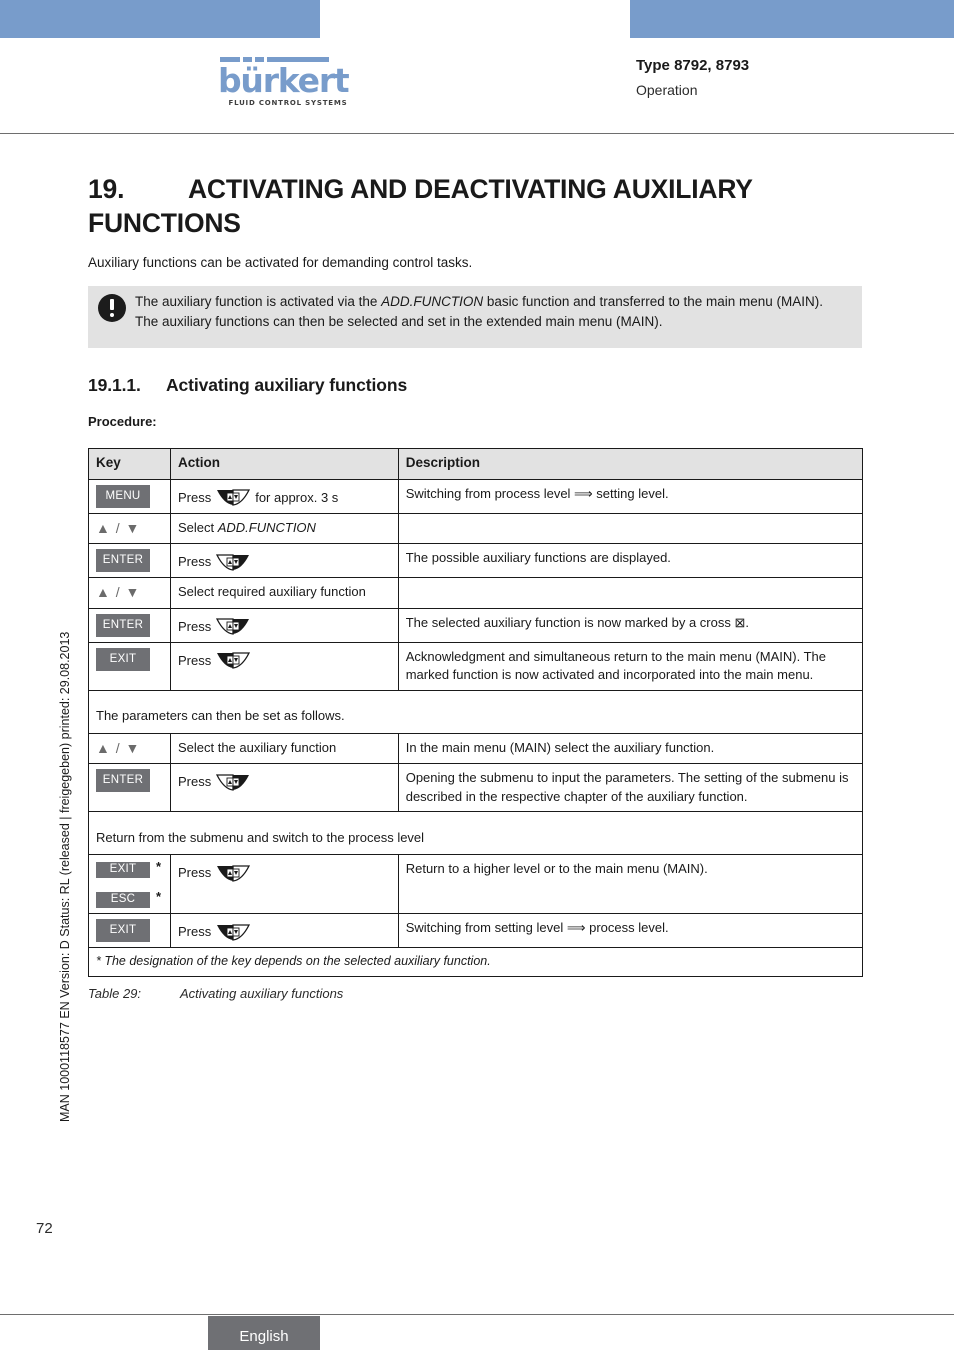 The image size is (954, 1350). Describe the element at coordinates (266, 527) in the screenshot. I see `action-text-italic: ADD.FUNCTION` at that location.